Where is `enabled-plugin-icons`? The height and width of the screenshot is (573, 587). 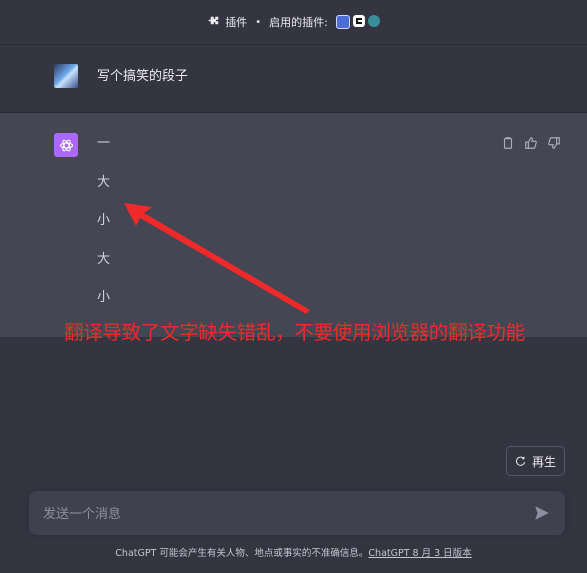 enabled-plugin-icons is located at coordinates (357, 22).